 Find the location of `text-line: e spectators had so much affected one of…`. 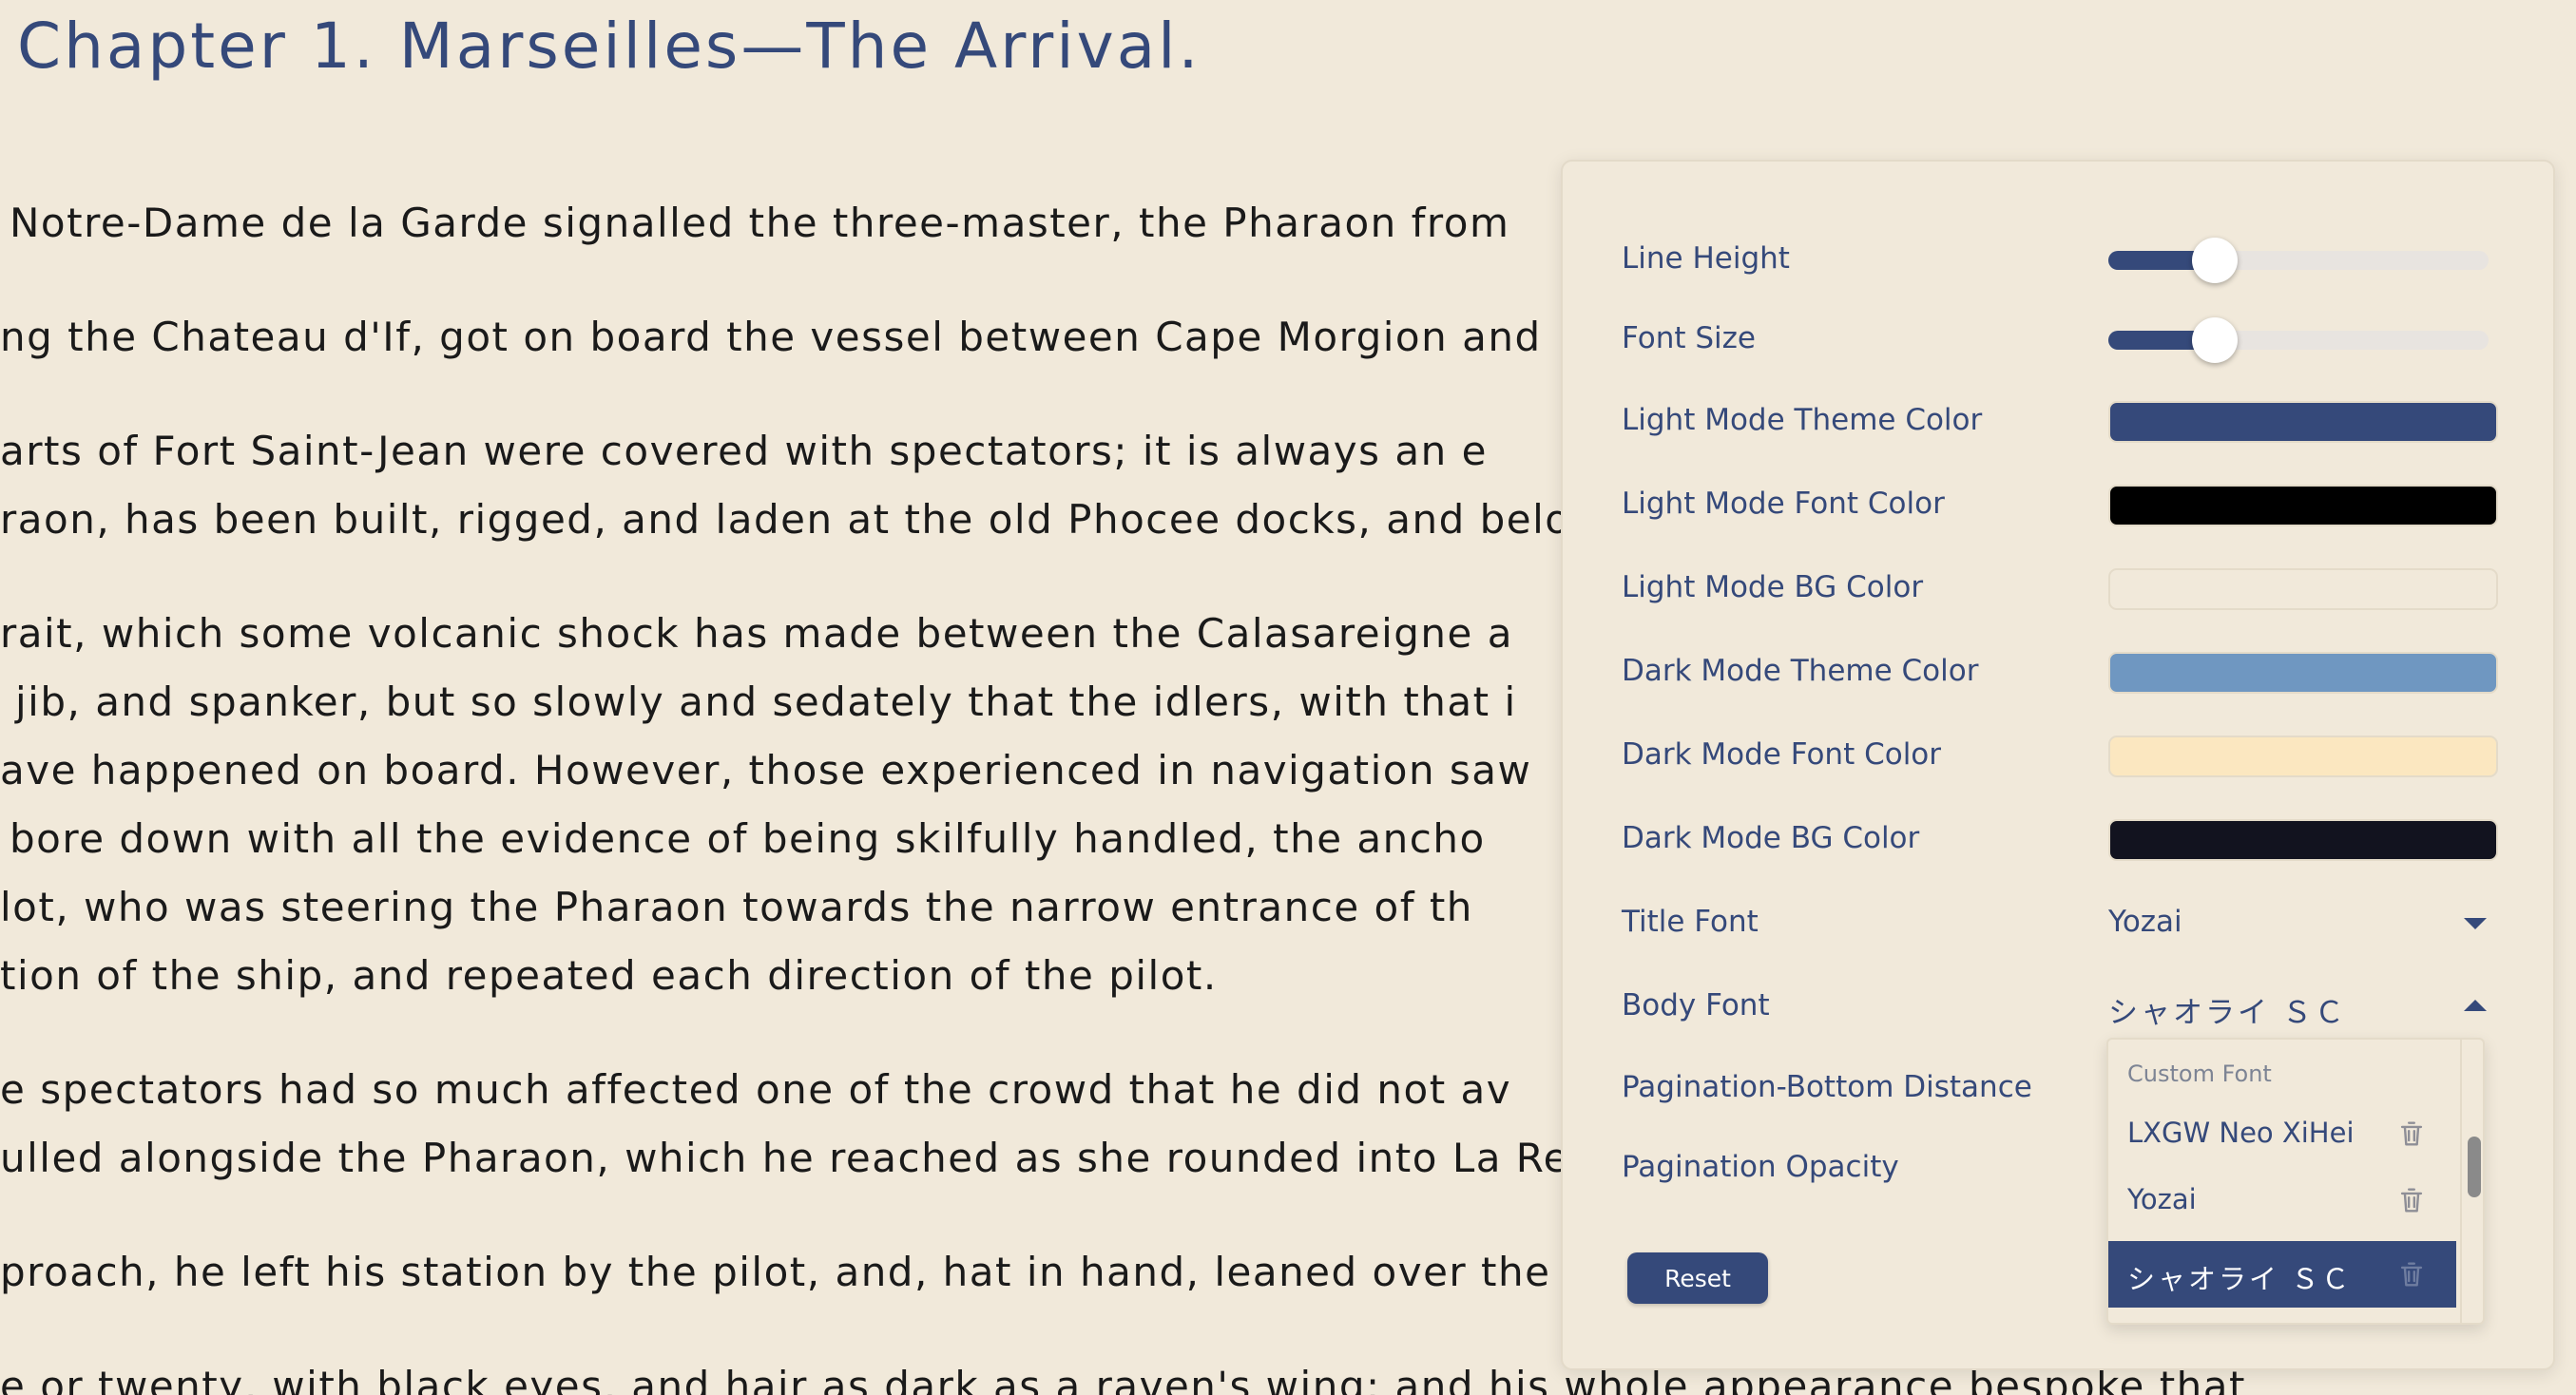

text-line: e spectators had so much affected one of… is located at coordinates (756, 1089).